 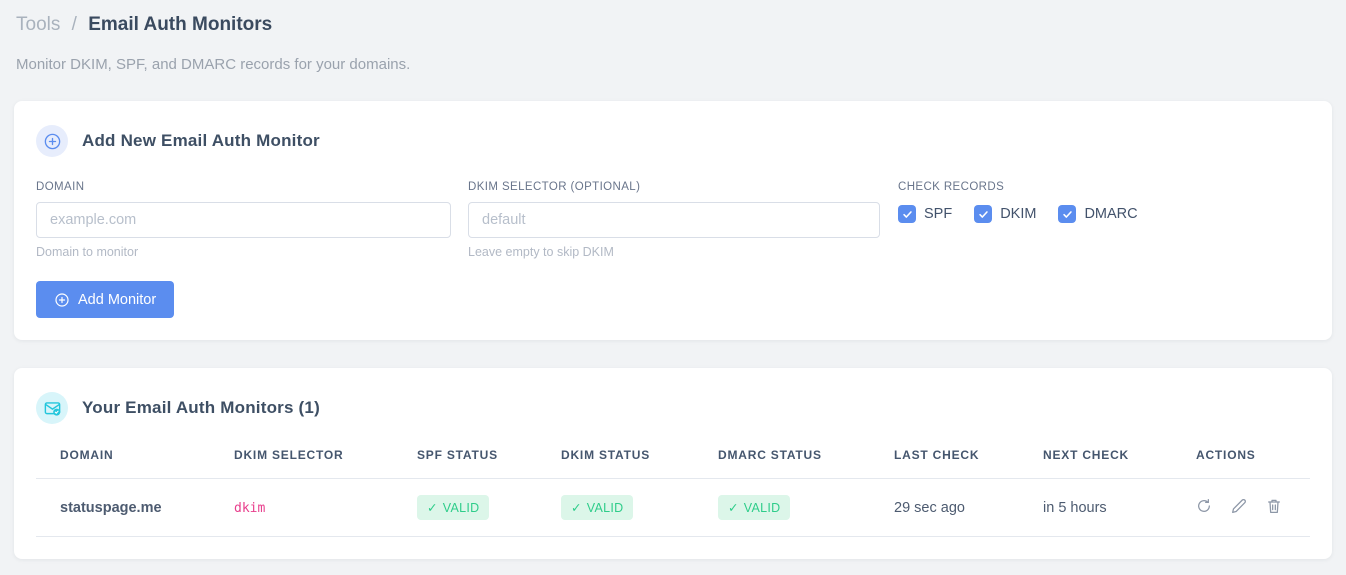 I want to click on add-monitor-title: Add New Email Auth Monitor, so click(x=201, y=140).